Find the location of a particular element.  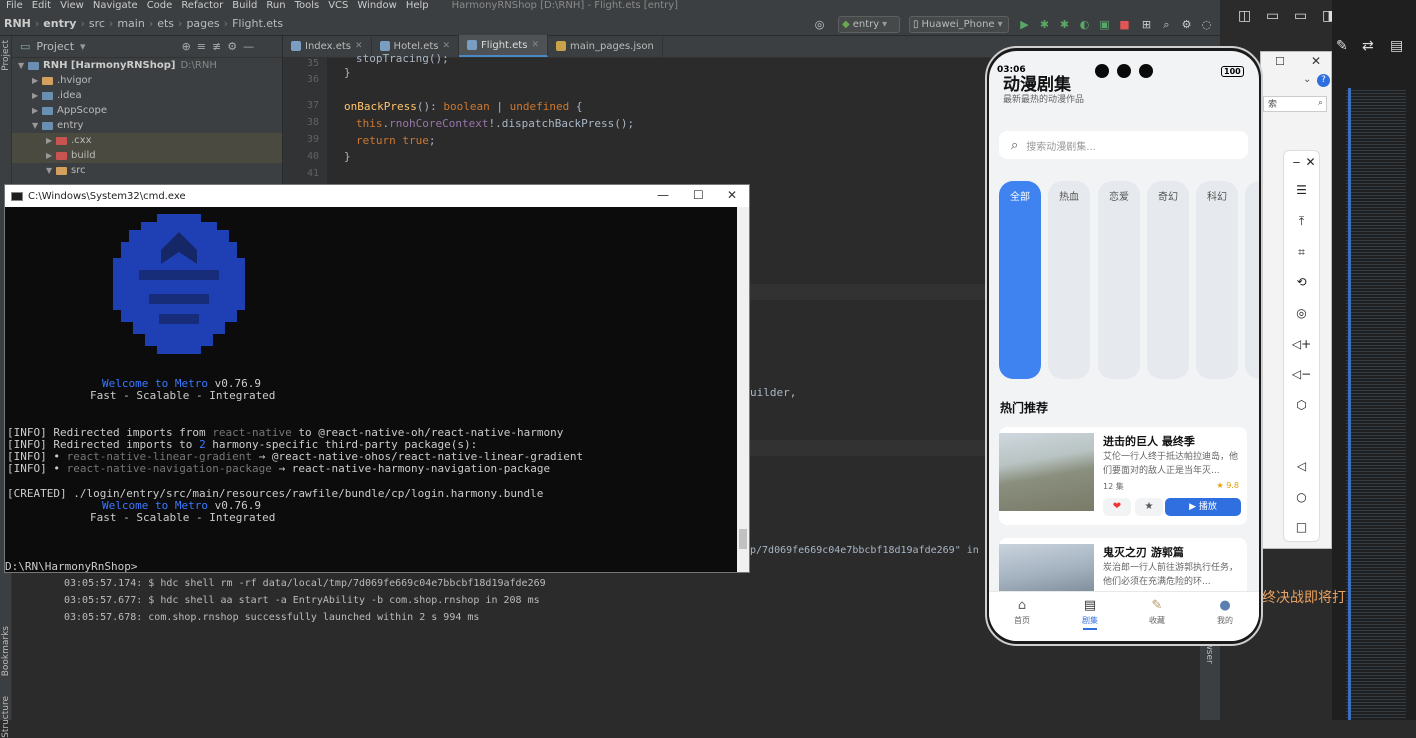

tree-item-src: ▼ src is located at coordinates (147, 170).